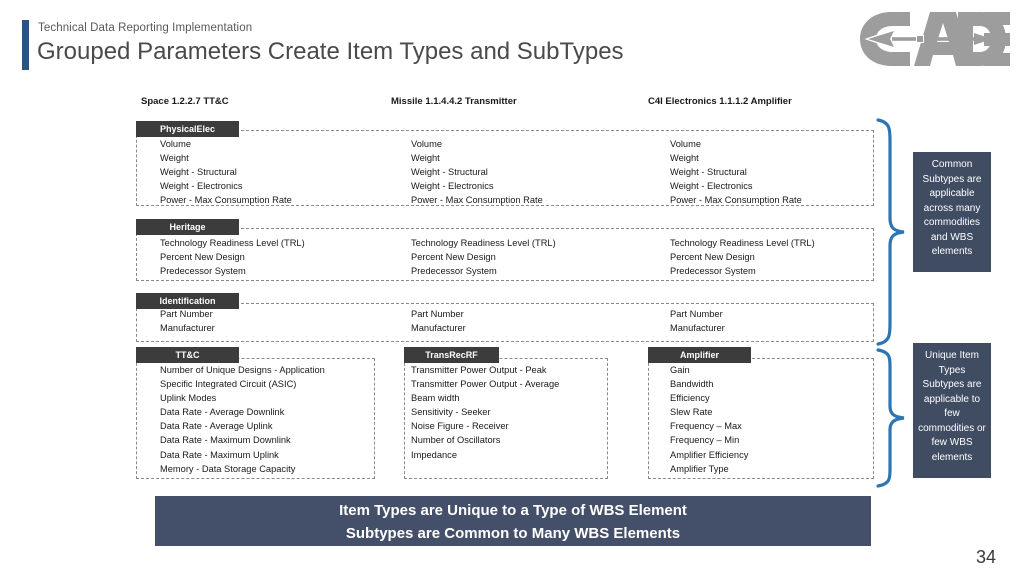  Describe the element at coordinates (720, 101) in the screenshot. I see `column-header-c4i: C4I Electronics 1.1.1.2 Amplifier` at that location.